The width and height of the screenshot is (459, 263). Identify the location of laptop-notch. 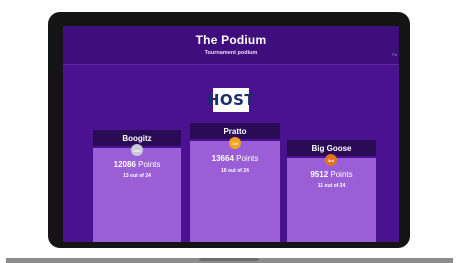
(229, 259).